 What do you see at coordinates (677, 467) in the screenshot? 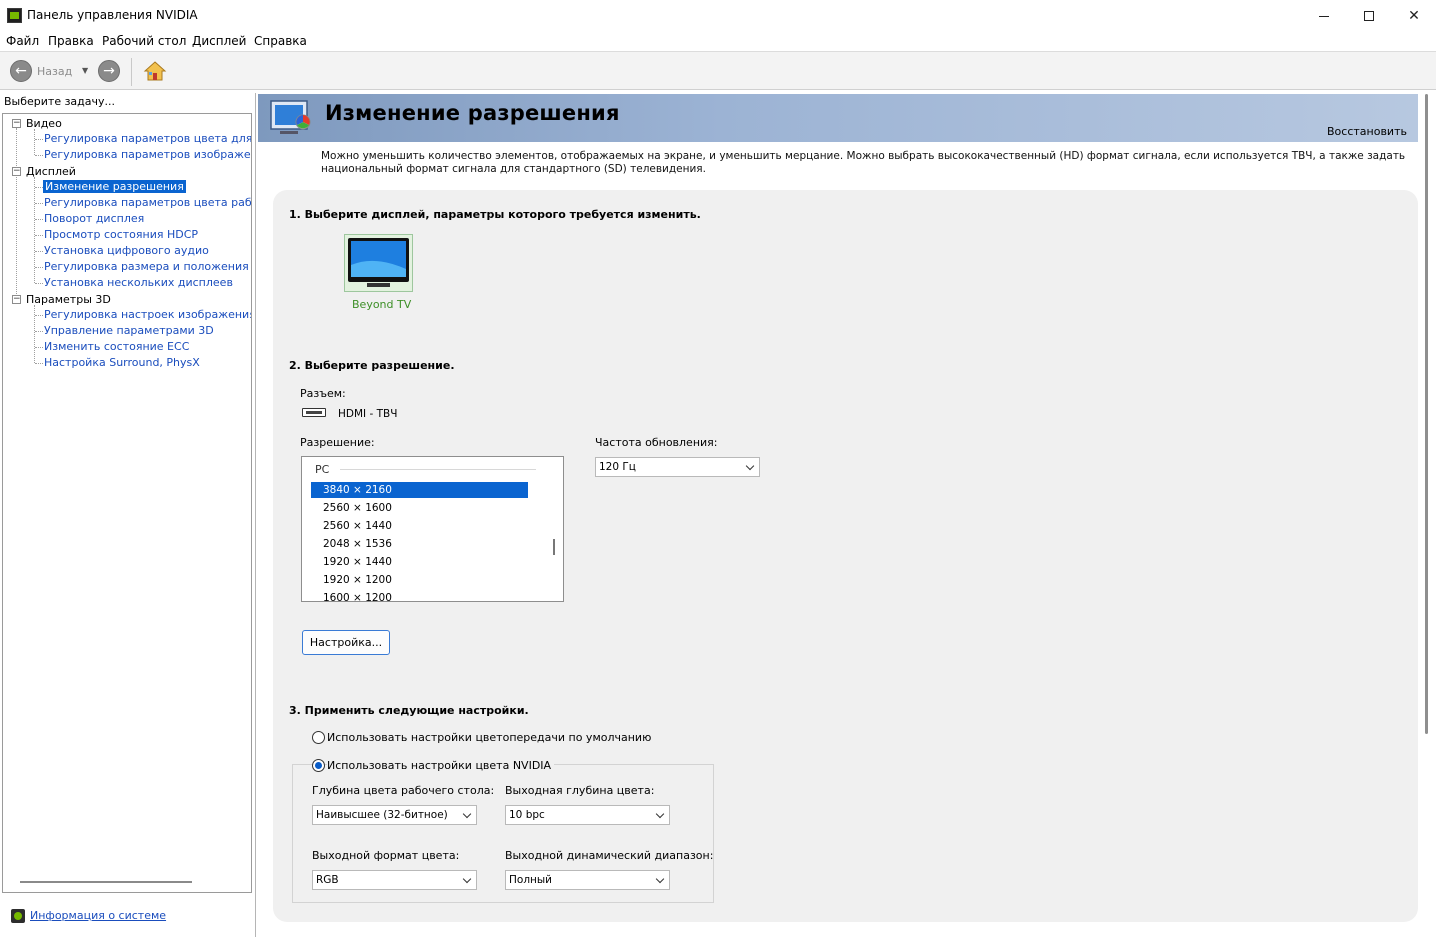
I see `refresh-rate-select: 120 Гц` at bounding box center [677, 467].